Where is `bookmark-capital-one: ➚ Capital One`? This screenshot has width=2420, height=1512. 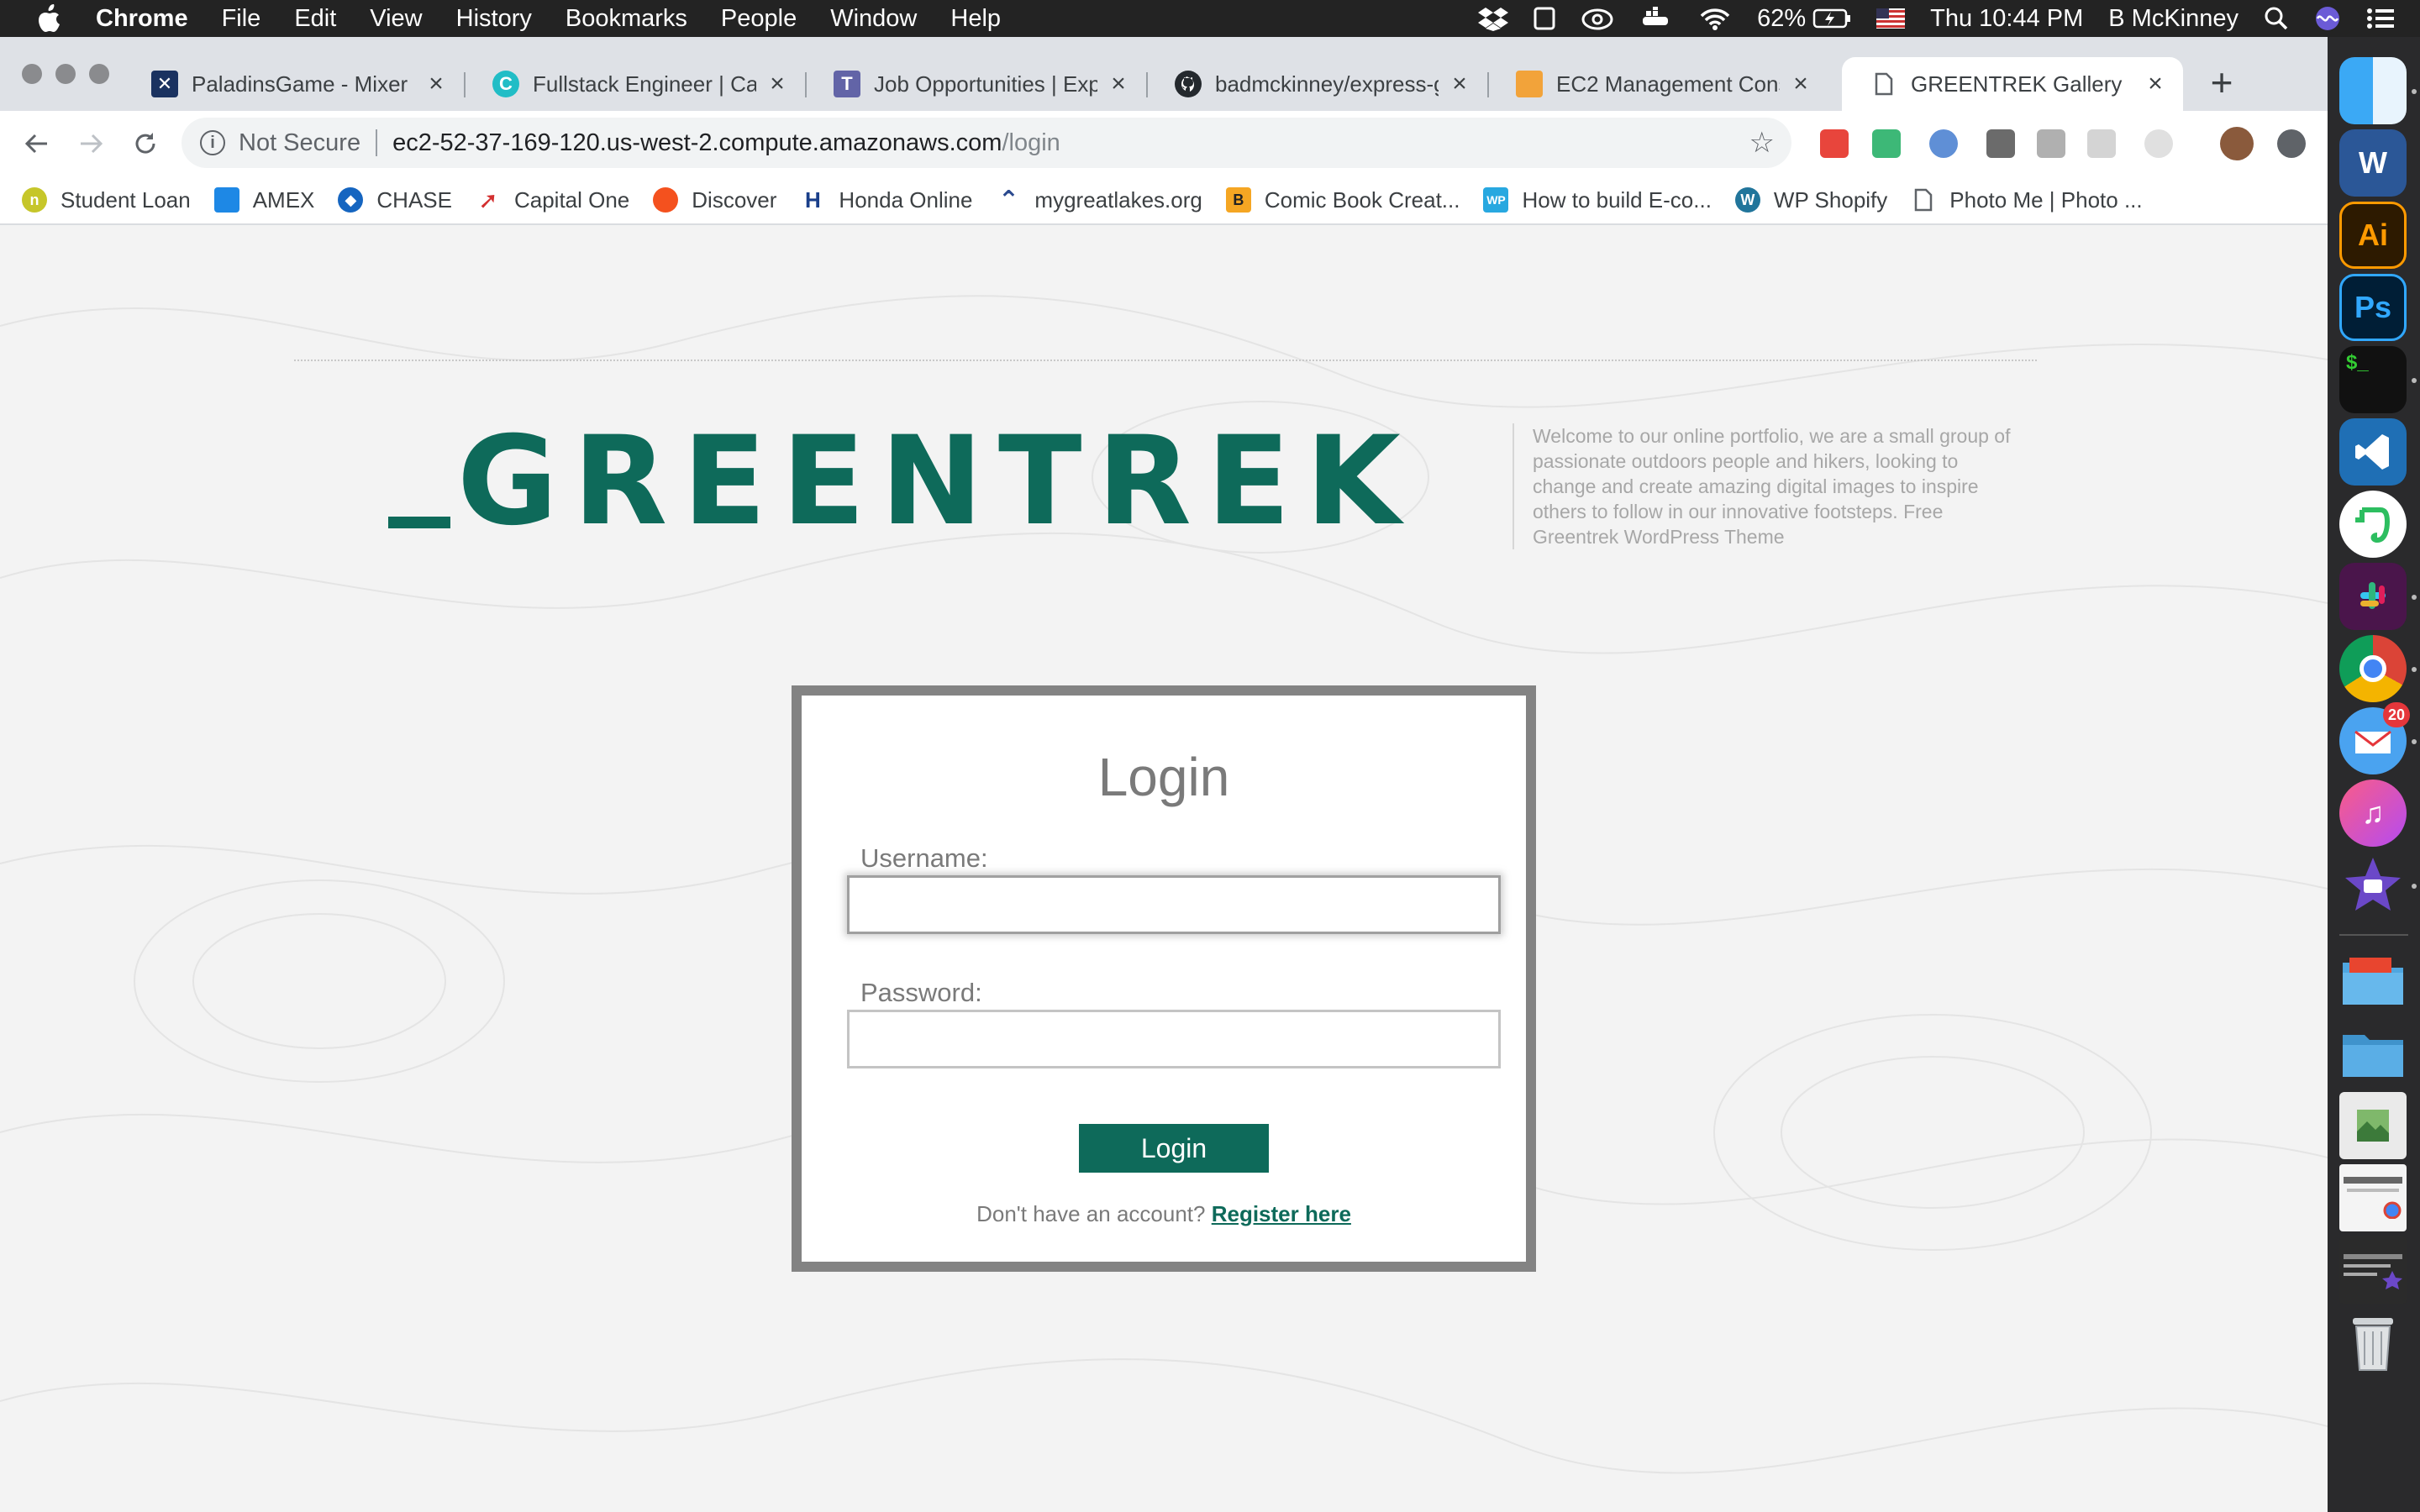 bookmark-capital-one: ➚ Capital One is located at coordinates (552, 200).